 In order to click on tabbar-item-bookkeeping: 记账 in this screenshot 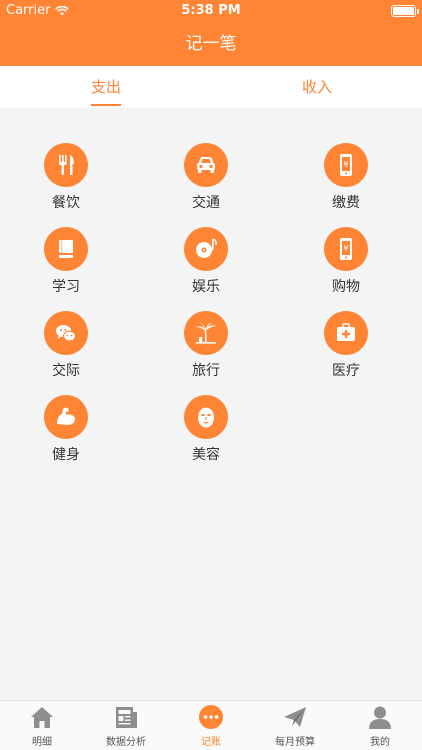, I will do `click(211, 725)`.